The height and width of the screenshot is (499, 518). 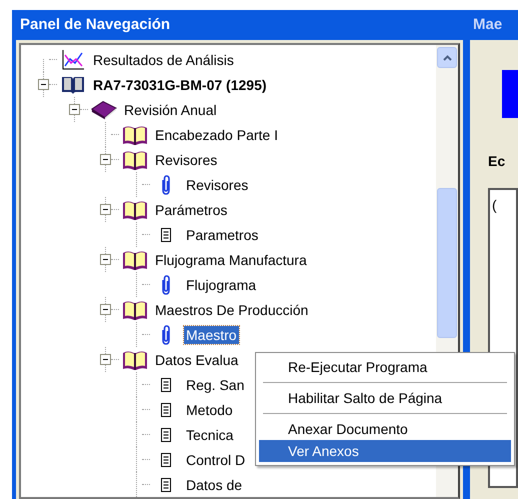 I want to click on tree-item: Reg. San, so click(x=215, y=385).